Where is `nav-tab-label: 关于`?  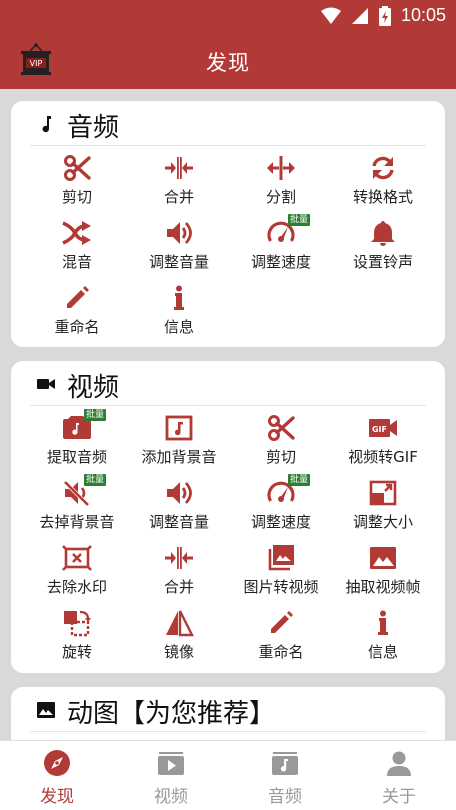
nav-tab-label: 关于 is located at coordinates (399, 797).